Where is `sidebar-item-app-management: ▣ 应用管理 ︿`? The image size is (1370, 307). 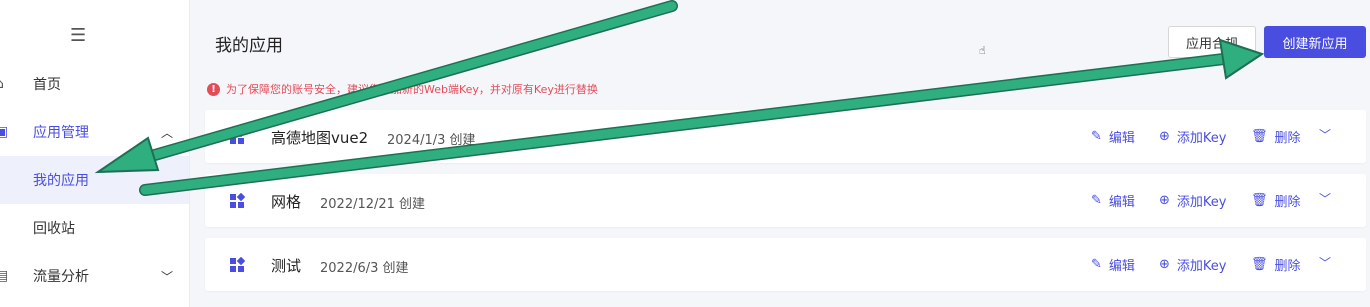 sidebar-item-app-management: ▣ 应用管理 ︿ is located at coordinates (94, 132).